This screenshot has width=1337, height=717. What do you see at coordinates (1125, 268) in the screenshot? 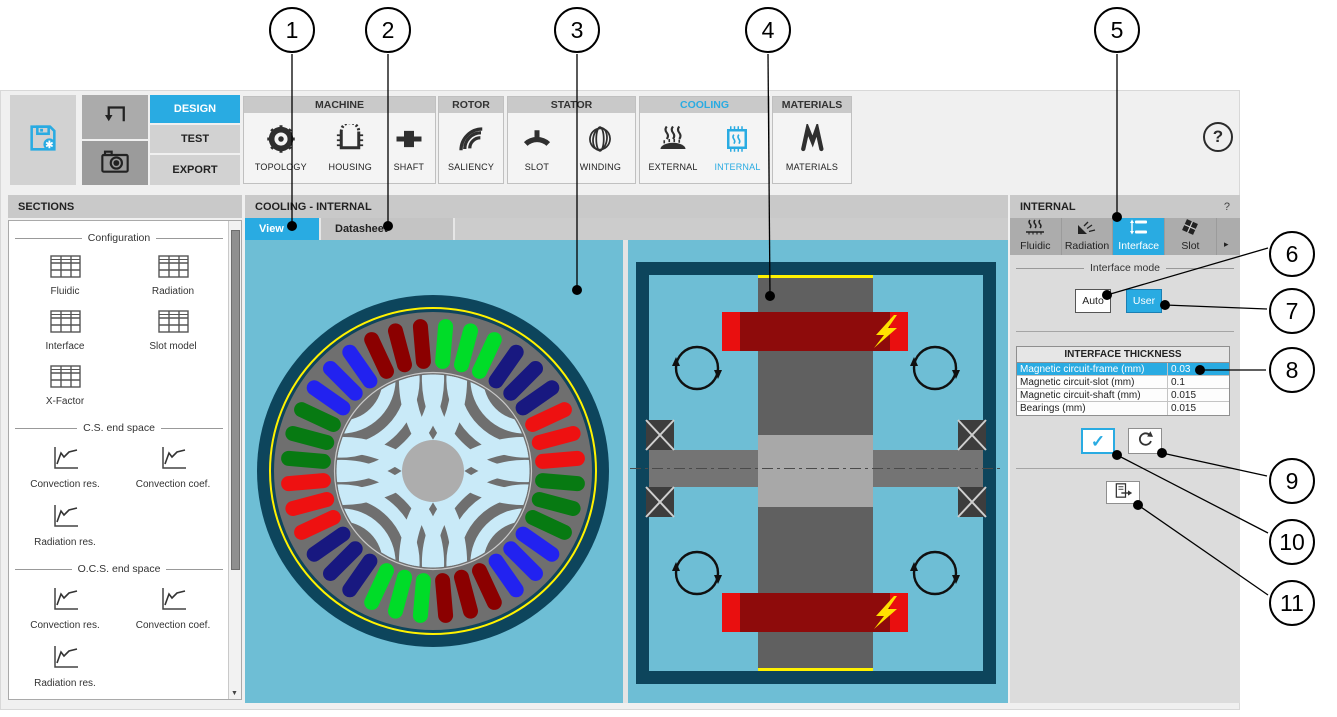
I see `interface-mode-label: Interface mode` at bounding box center [1125, 268].